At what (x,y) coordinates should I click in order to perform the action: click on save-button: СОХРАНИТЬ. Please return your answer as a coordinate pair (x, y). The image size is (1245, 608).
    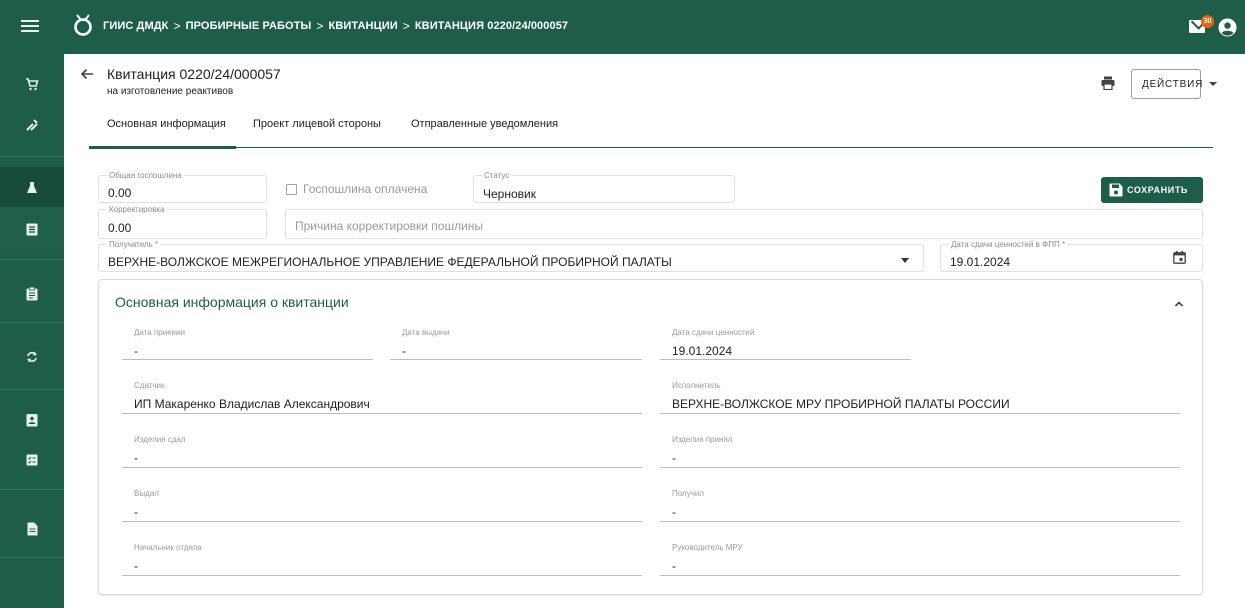
    Looking at the image, I should click on (1152, 190).